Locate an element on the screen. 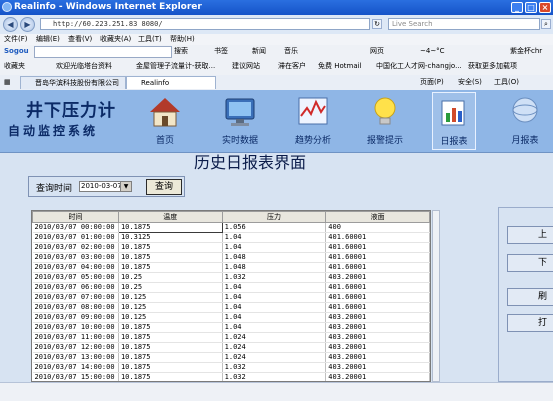 Image resolution: width=553 pixels, height=401 pixels. back-button: ◀ is located at coordinates (10, 24).